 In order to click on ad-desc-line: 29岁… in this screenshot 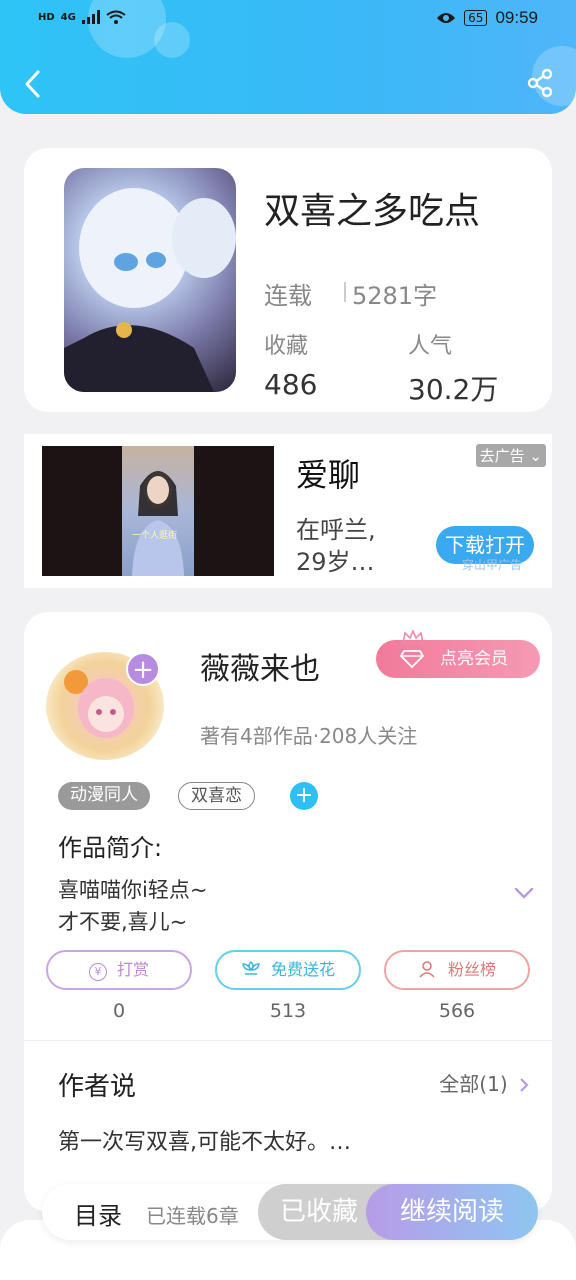, I will do `click(335, 562)`.